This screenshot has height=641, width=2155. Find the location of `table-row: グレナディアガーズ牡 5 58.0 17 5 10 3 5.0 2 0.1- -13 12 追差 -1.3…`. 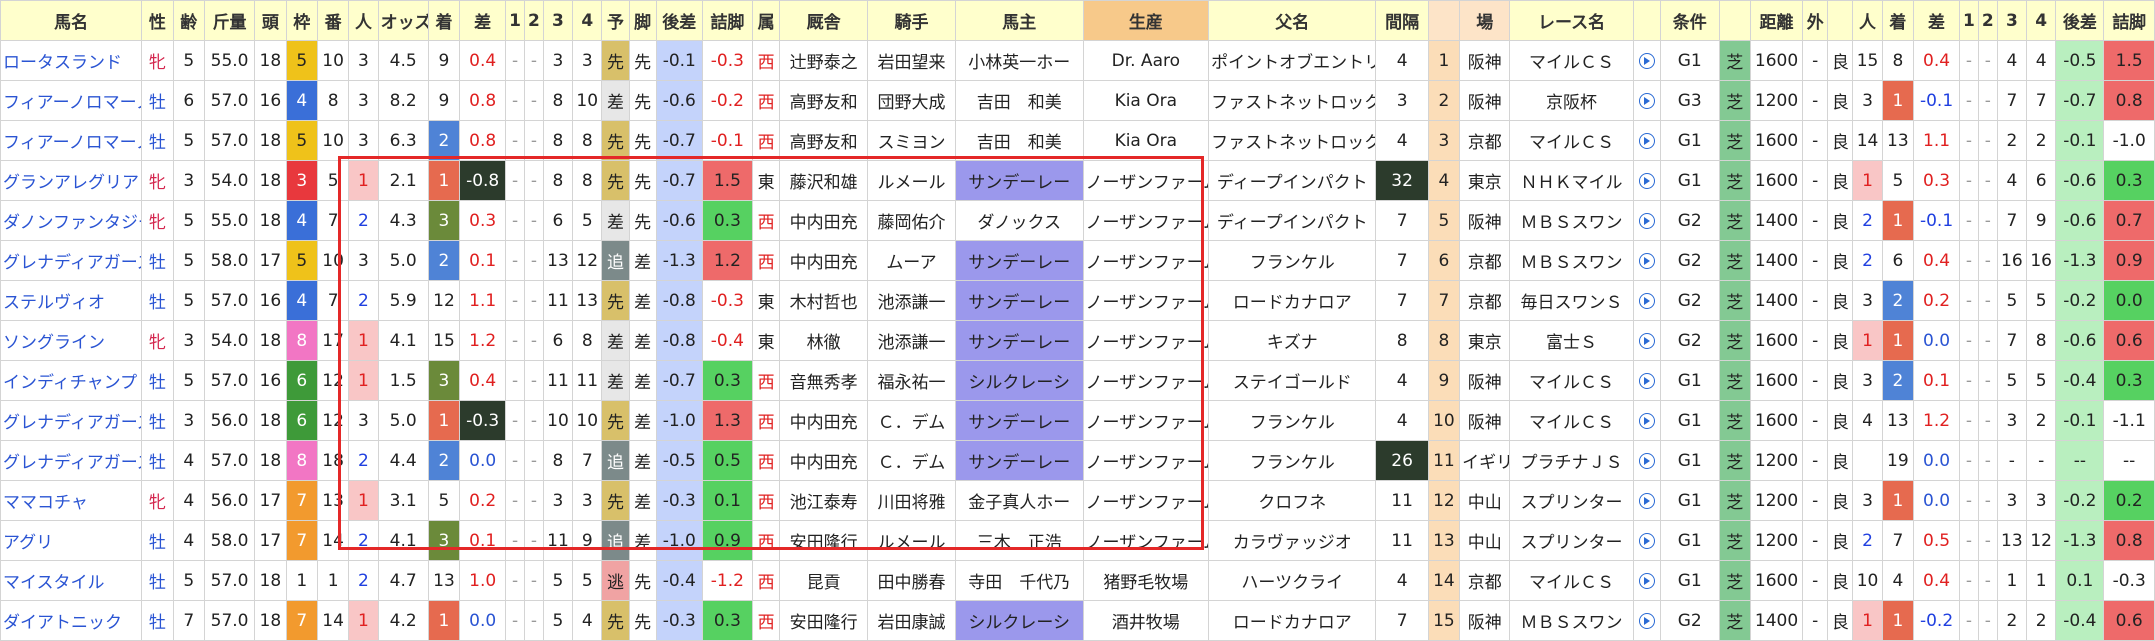

table-row: グレナディアガーズ牡 5 58.0 17 5 10 3 5.0 2 0.1- -13 12 追差 -1.3… is located at coordinates (1077, 260).